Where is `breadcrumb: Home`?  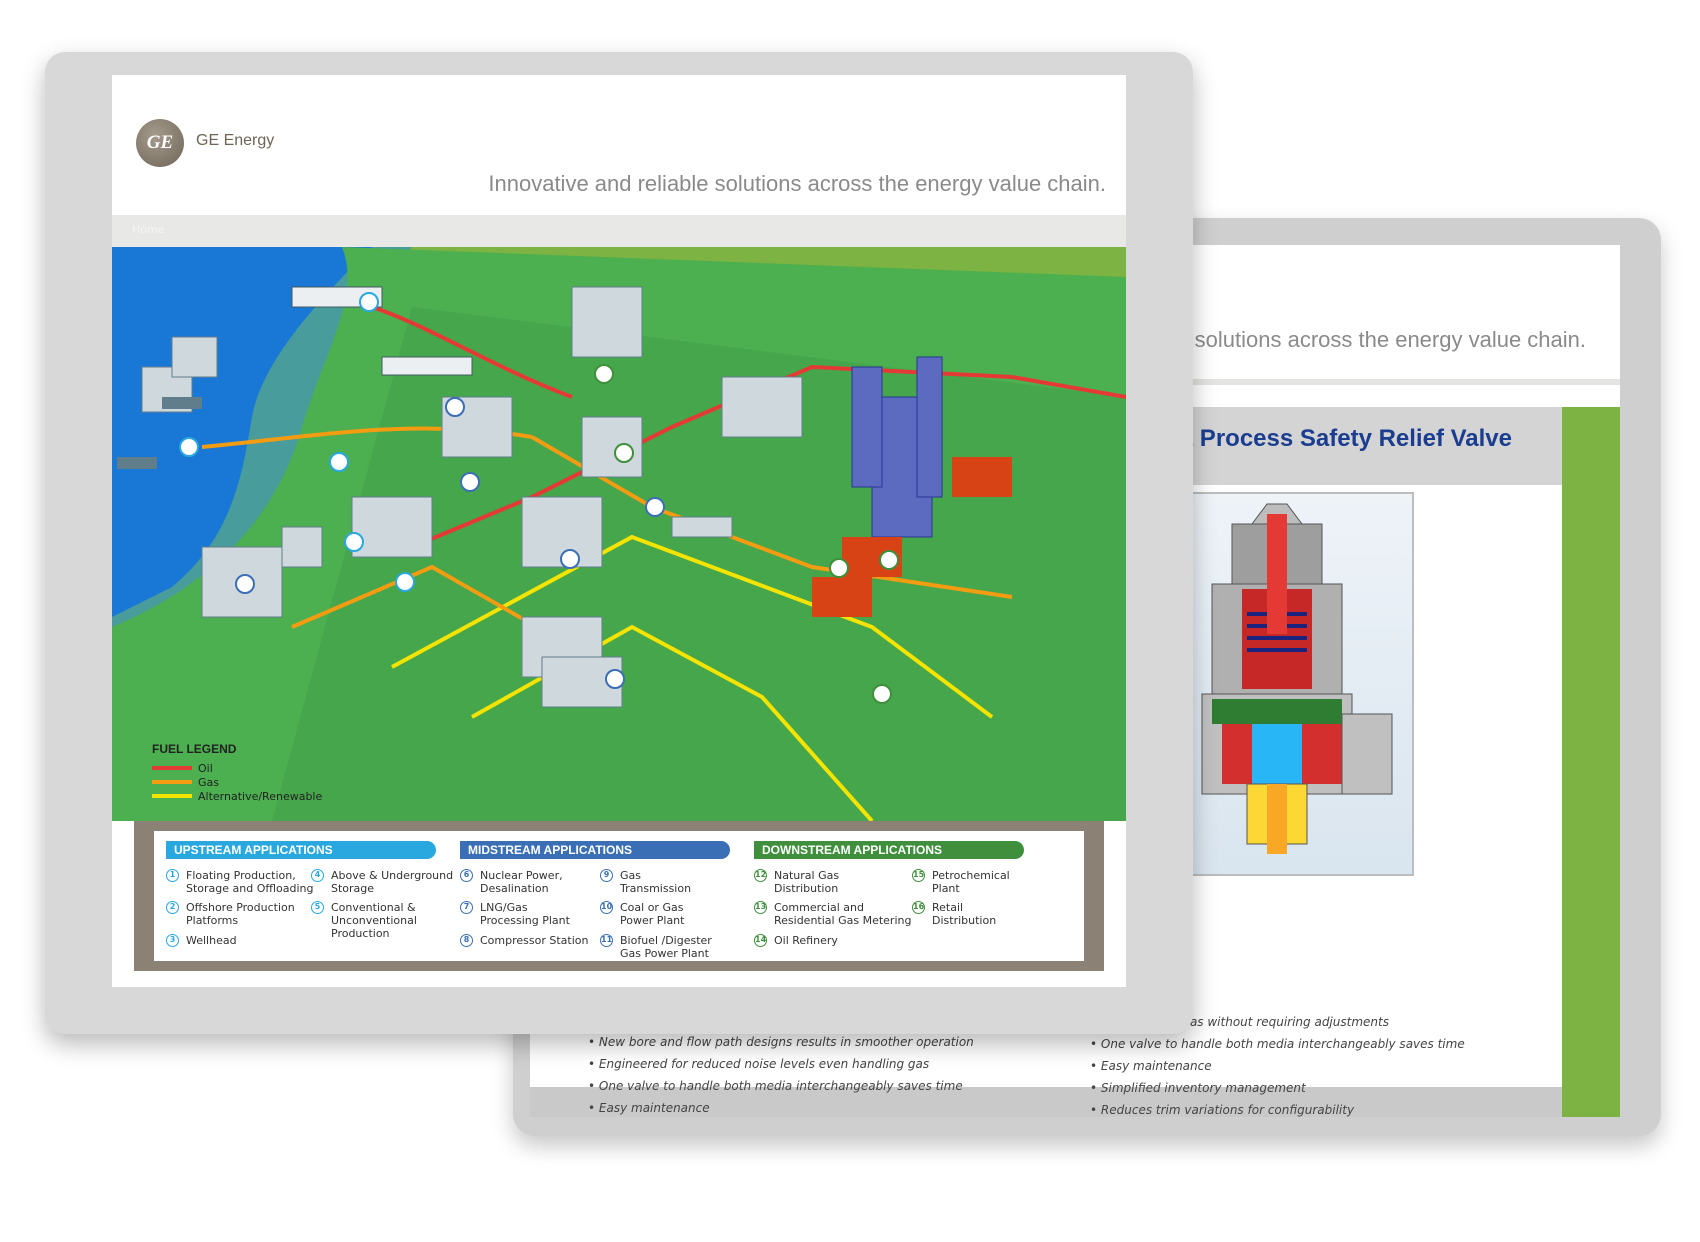 breadcrumb: Home is located at coordinates (619, 231).